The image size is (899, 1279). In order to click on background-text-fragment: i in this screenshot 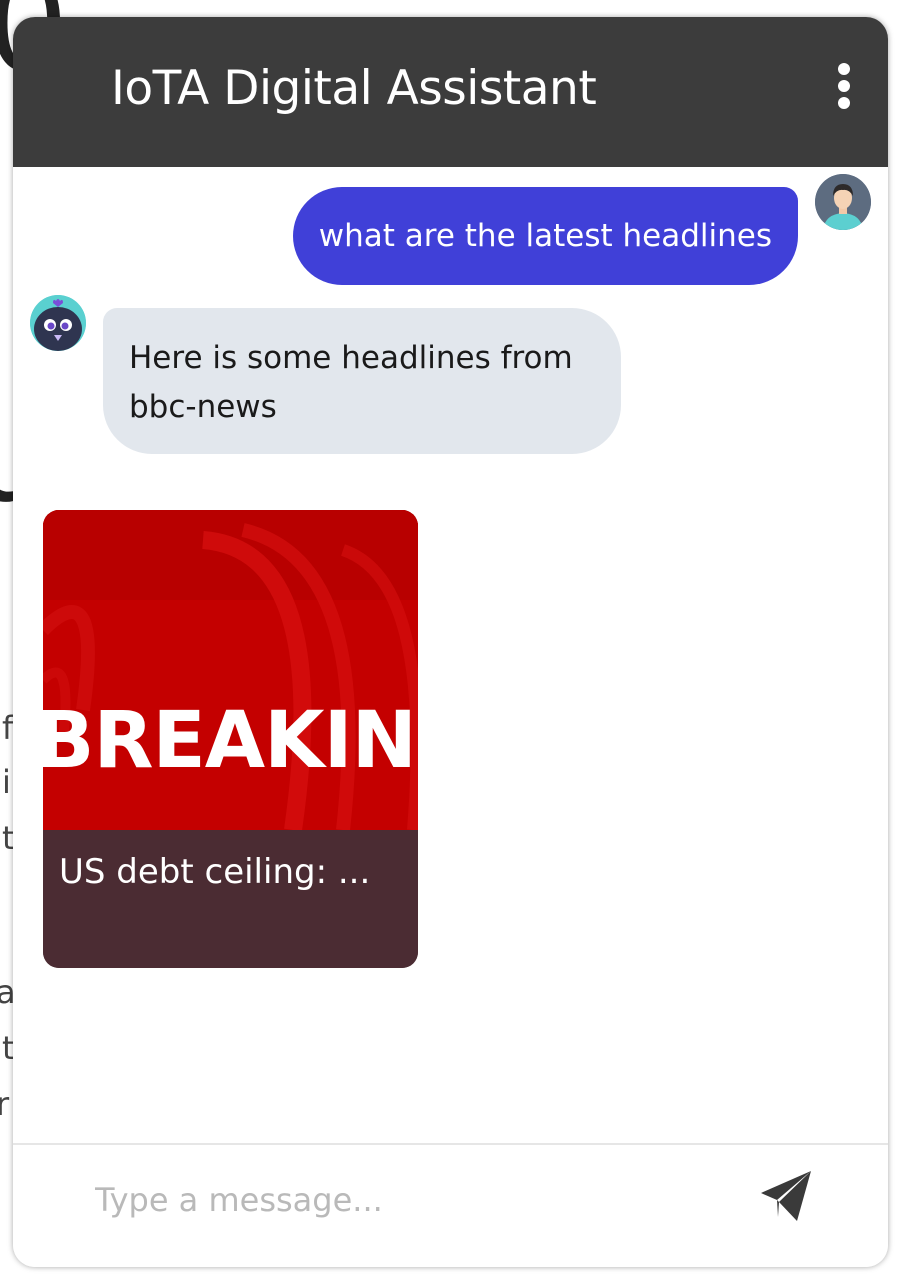, I will do `click(6, 782)`.